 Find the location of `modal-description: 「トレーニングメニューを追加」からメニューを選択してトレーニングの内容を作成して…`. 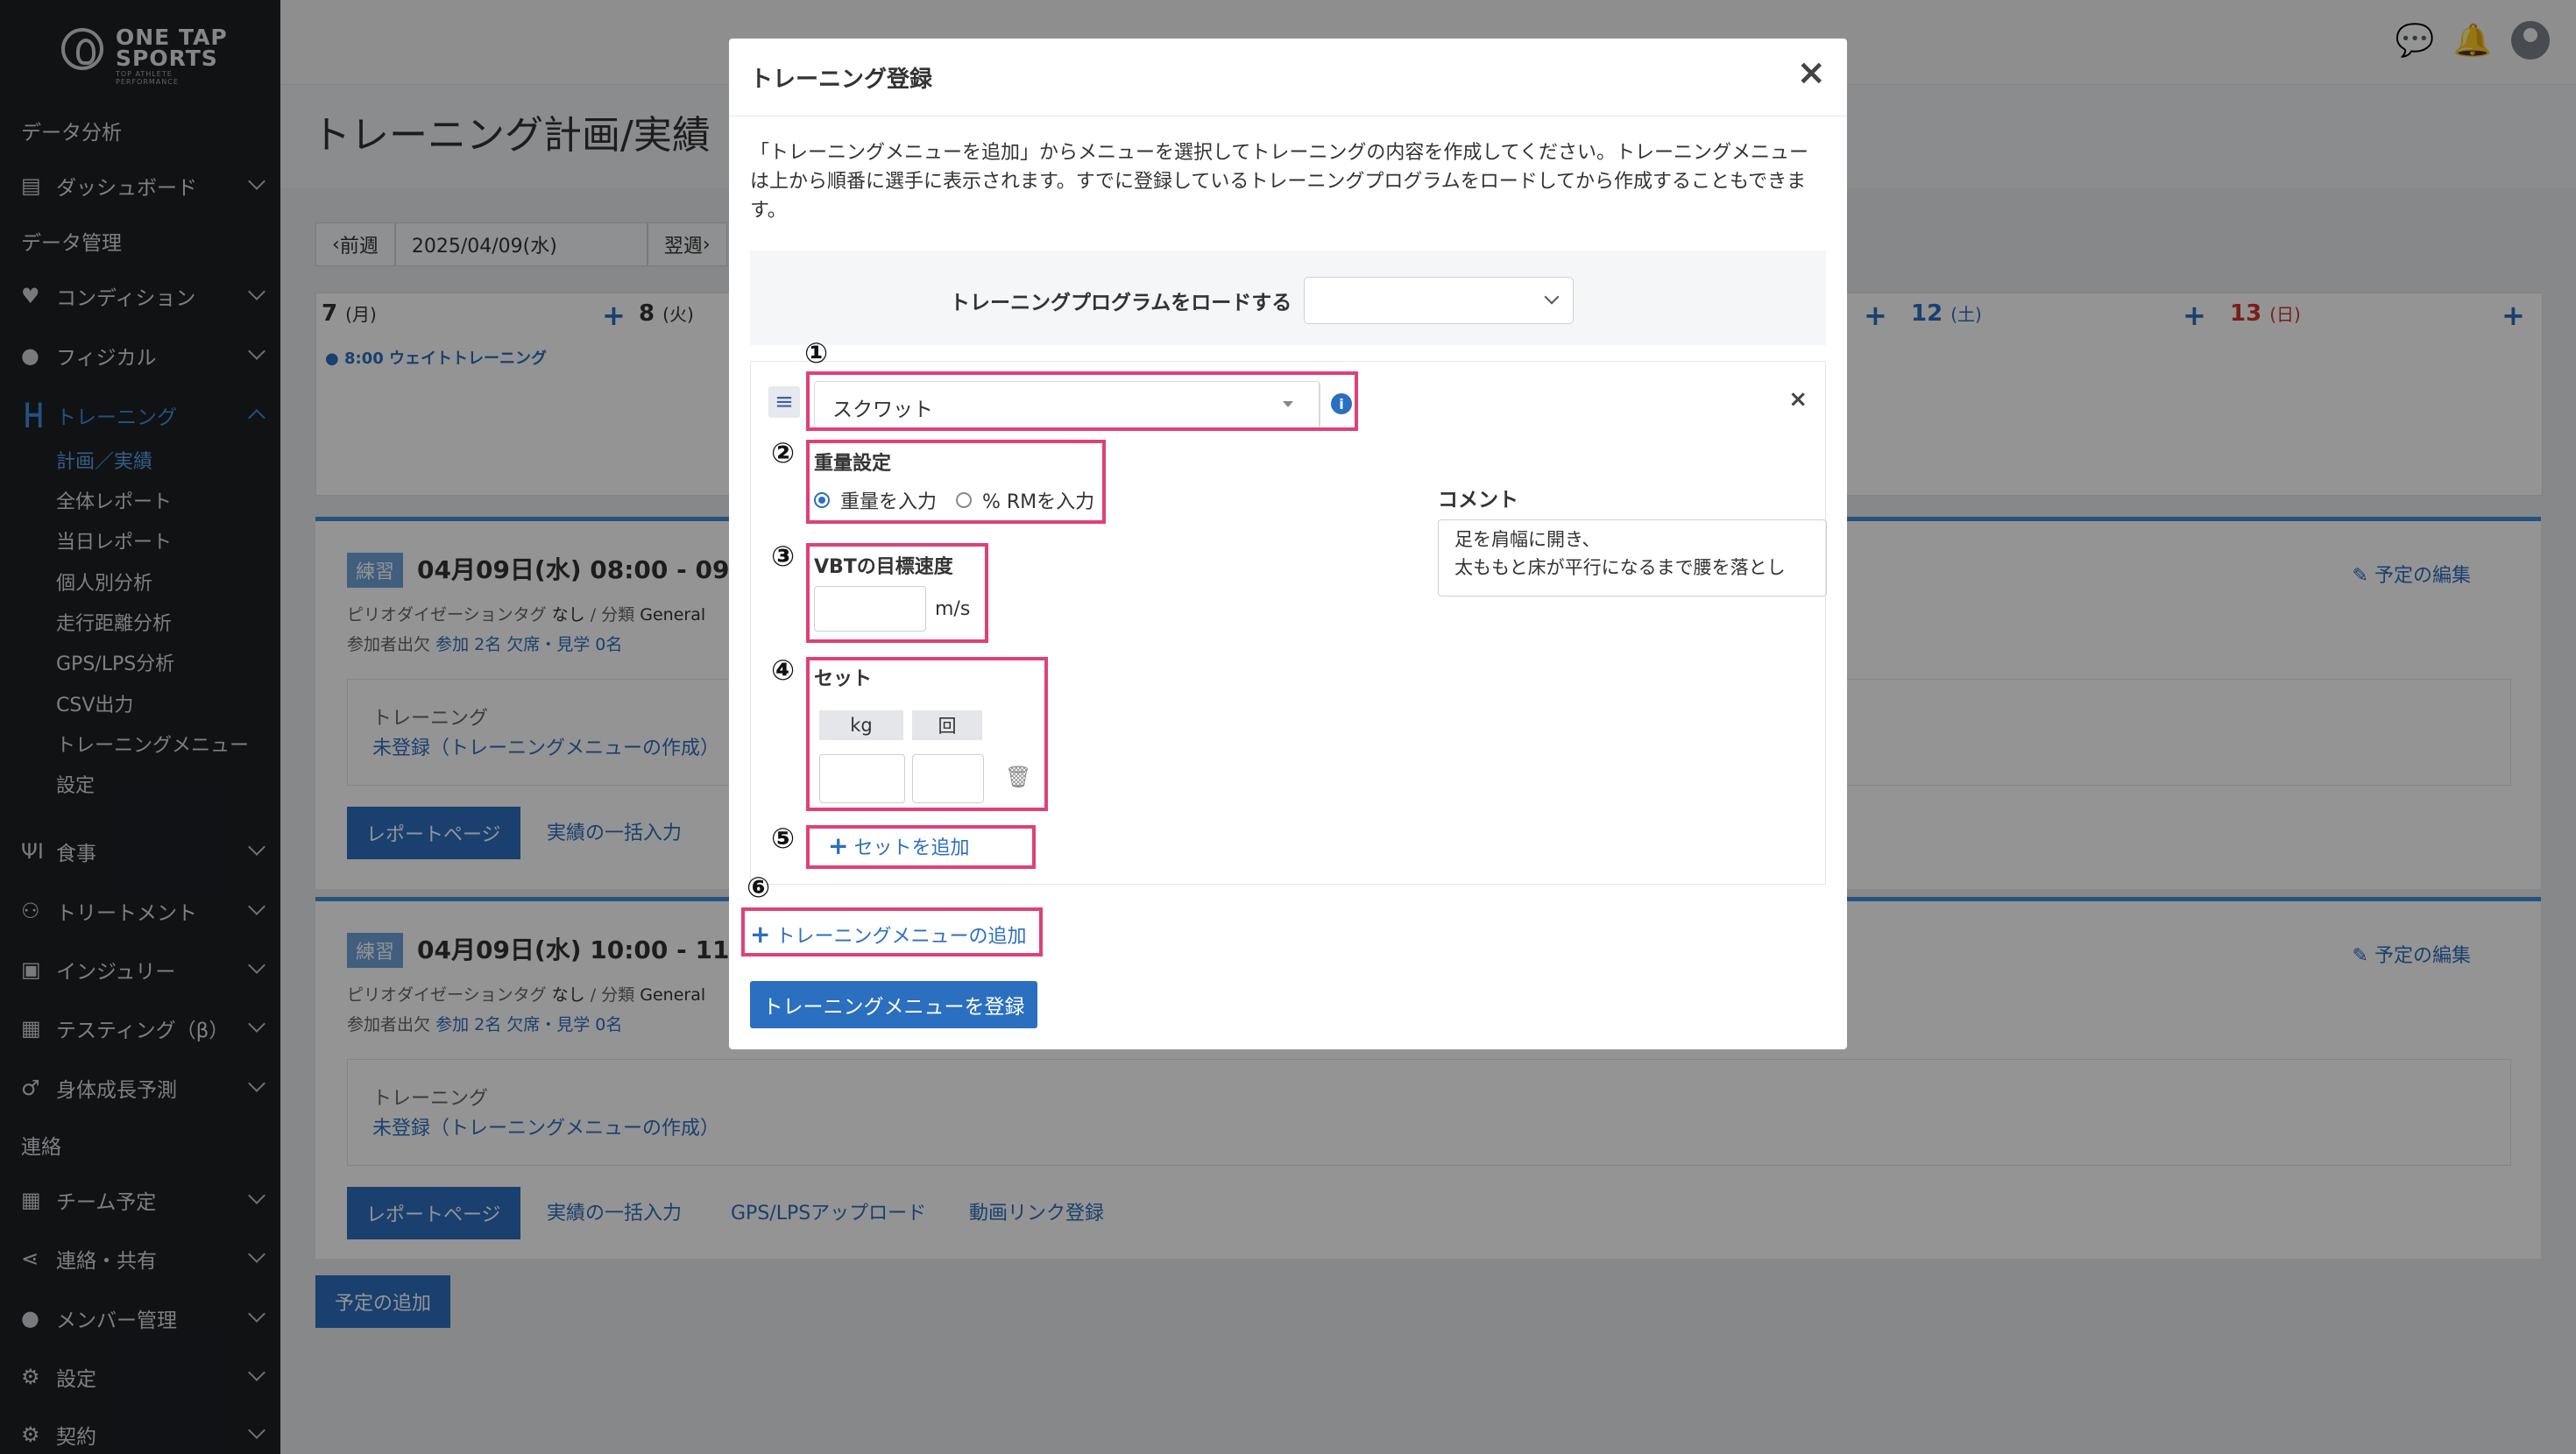

modal-description: 「トレーニングメニューを追加」からメニューを選択してトレーニングの内容を作成して… is located at coordinates (1279, 182).